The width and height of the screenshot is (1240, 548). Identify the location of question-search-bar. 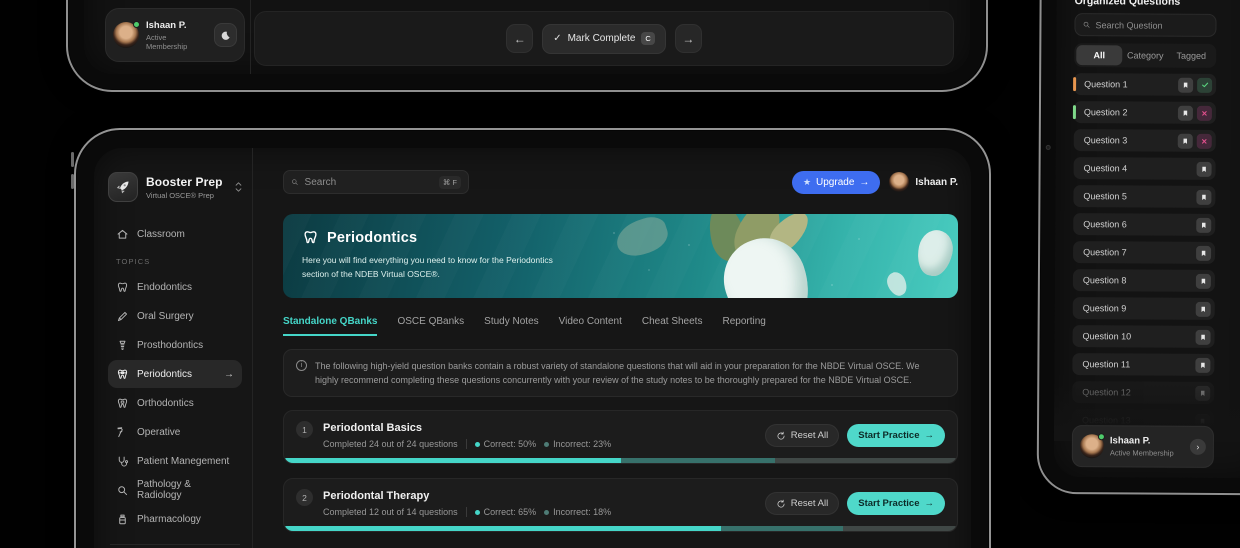
(1145, 25).